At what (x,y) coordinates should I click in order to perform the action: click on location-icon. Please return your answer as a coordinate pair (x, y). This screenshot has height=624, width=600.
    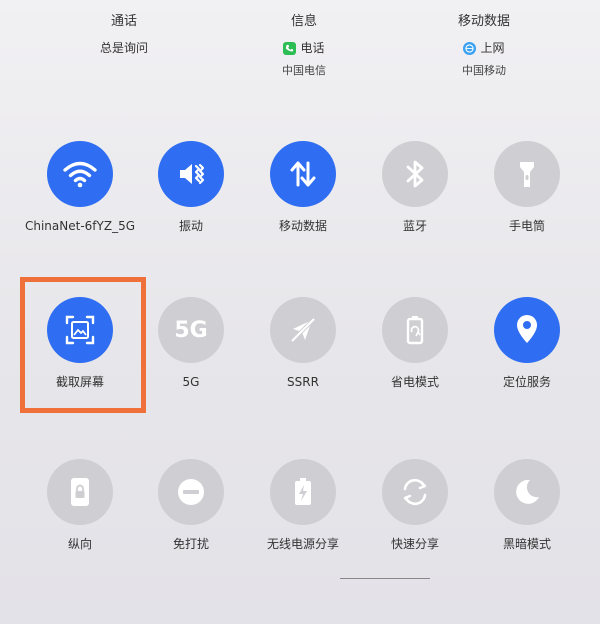
    Looking at the image, I should click on (527, 330).